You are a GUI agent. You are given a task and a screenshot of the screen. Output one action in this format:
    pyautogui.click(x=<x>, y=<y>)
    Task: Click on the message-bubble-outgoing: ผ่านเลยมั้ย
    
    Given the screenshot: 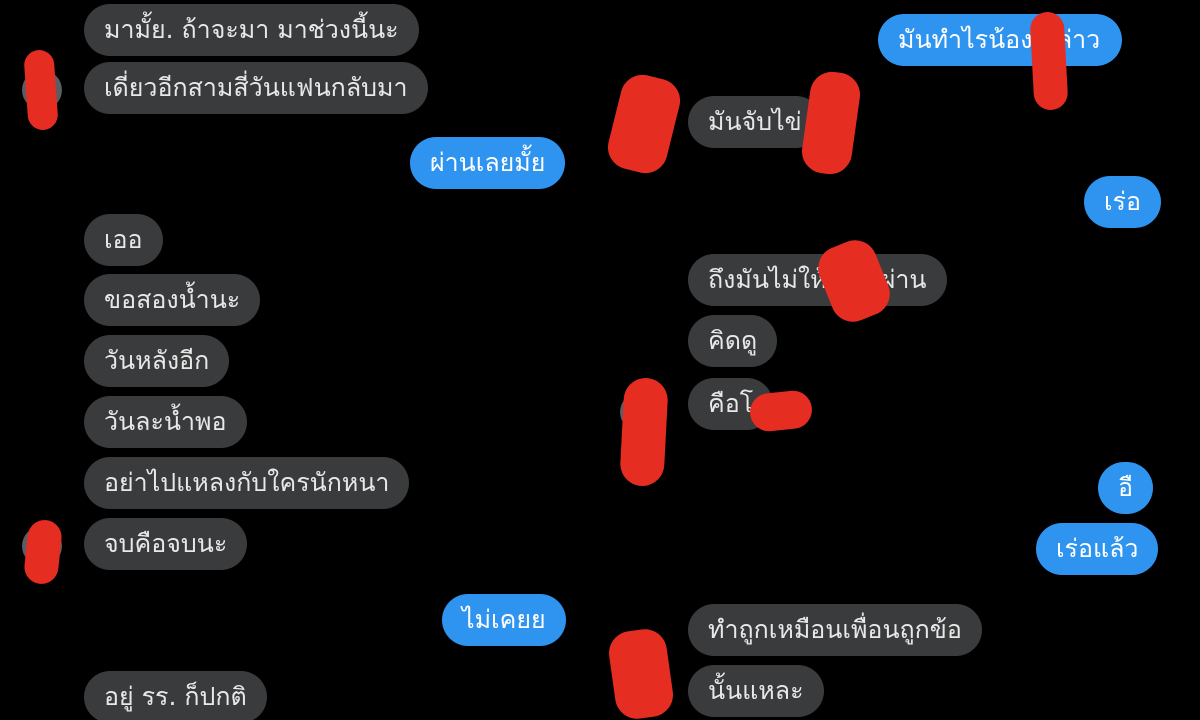 What is the action you would take?
    pyautogui.click(x=488, y=163)
    